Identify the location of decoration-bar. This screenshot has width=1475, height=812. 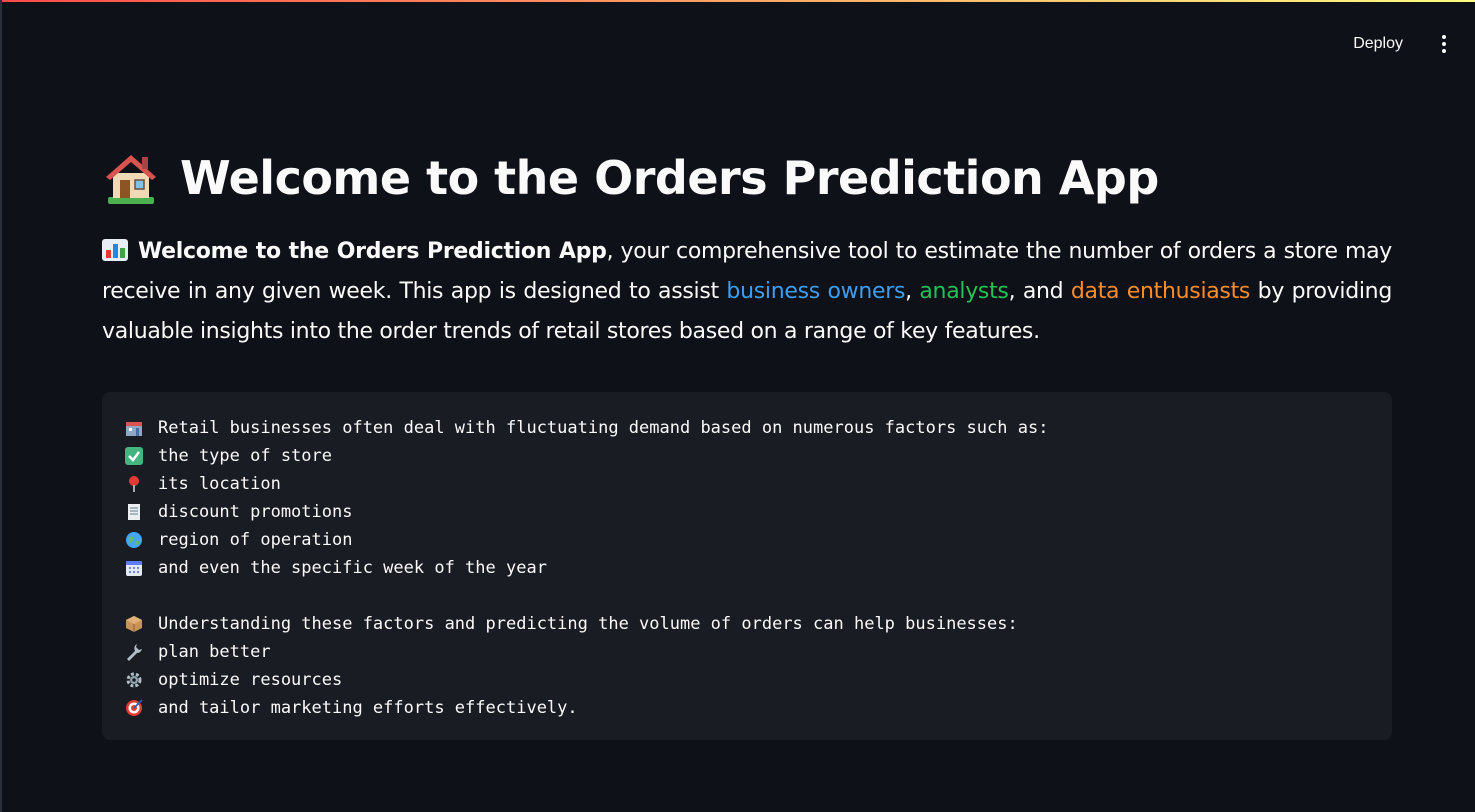
(738, 1).